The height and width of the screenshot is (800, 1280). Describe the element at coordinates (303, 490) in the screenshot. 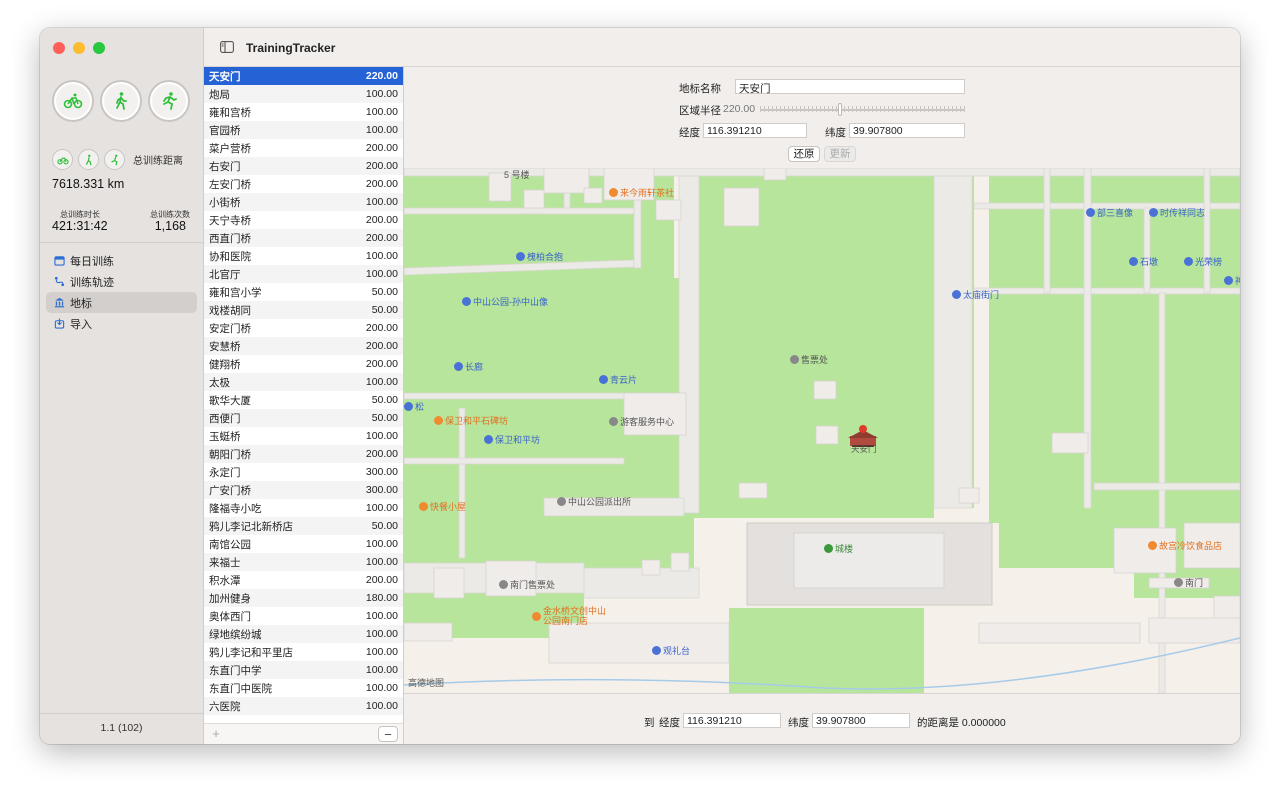

I see `list-item: 广安门桥 300.00` at that location.